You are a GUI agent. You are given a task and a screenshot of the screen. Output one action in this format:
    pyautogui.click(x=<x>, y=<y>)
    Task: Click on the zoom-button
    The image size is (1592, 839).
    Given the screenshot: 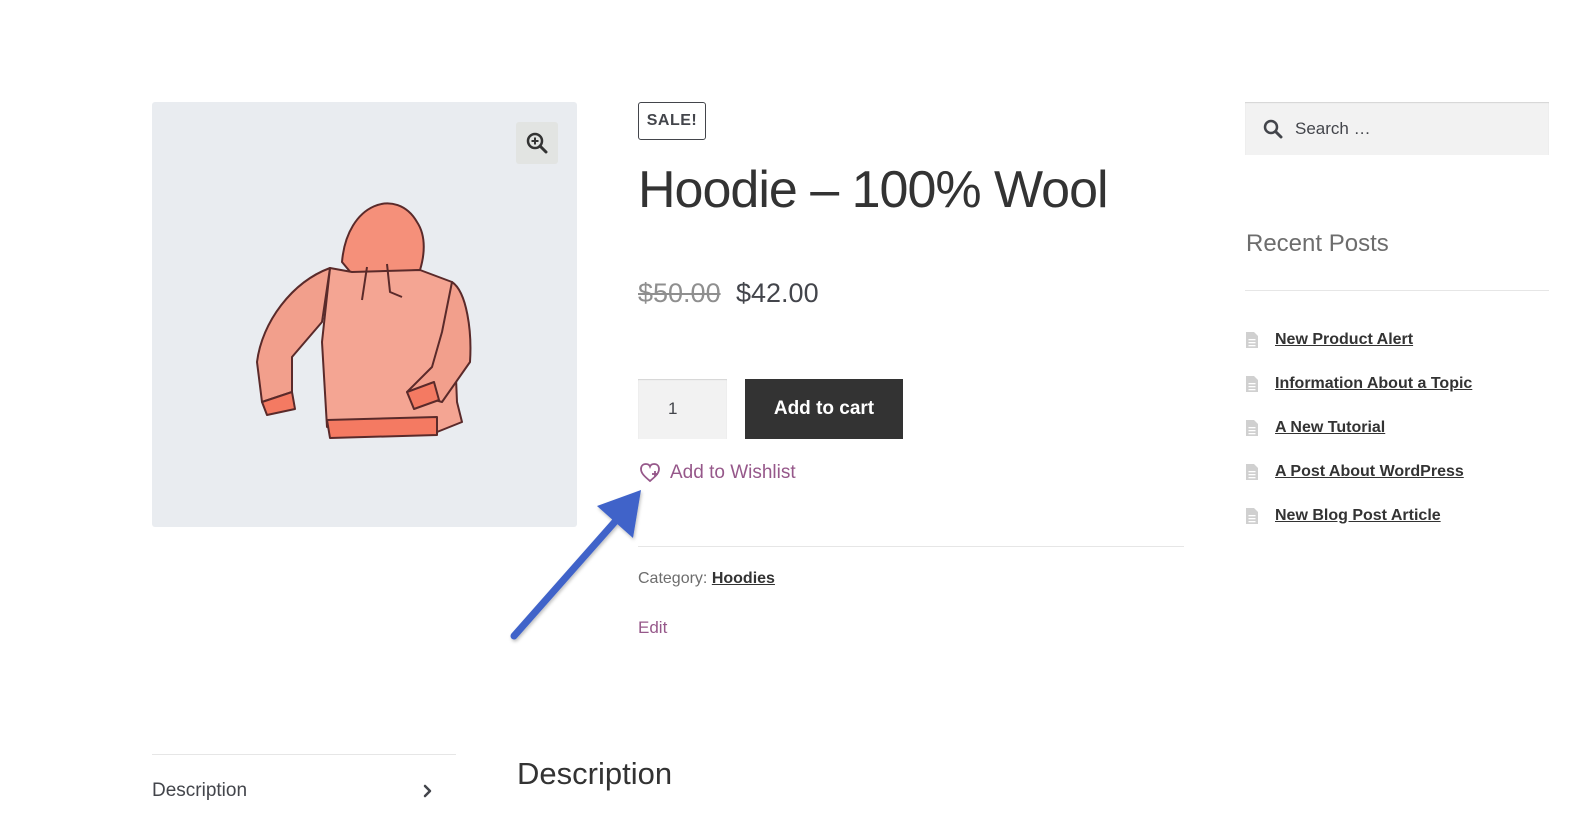 What is the action you would take?
    pyautogui.click(x=537, y=143)
    